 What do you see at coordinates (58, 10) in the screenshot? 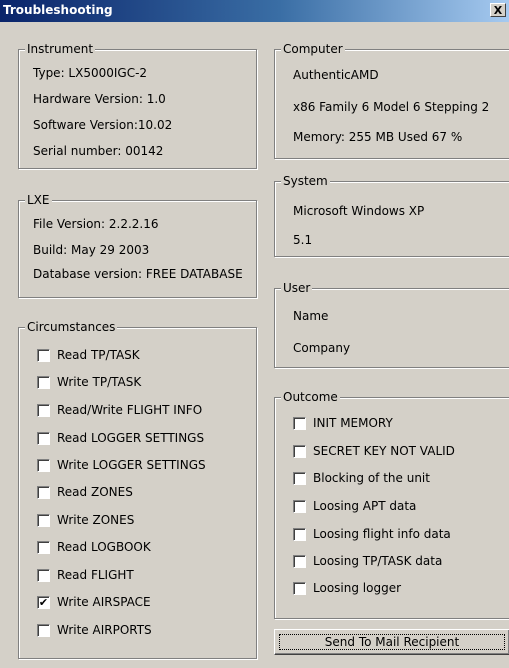
I see `window-title: Troubleshooting` at bounding box center [58, 10].